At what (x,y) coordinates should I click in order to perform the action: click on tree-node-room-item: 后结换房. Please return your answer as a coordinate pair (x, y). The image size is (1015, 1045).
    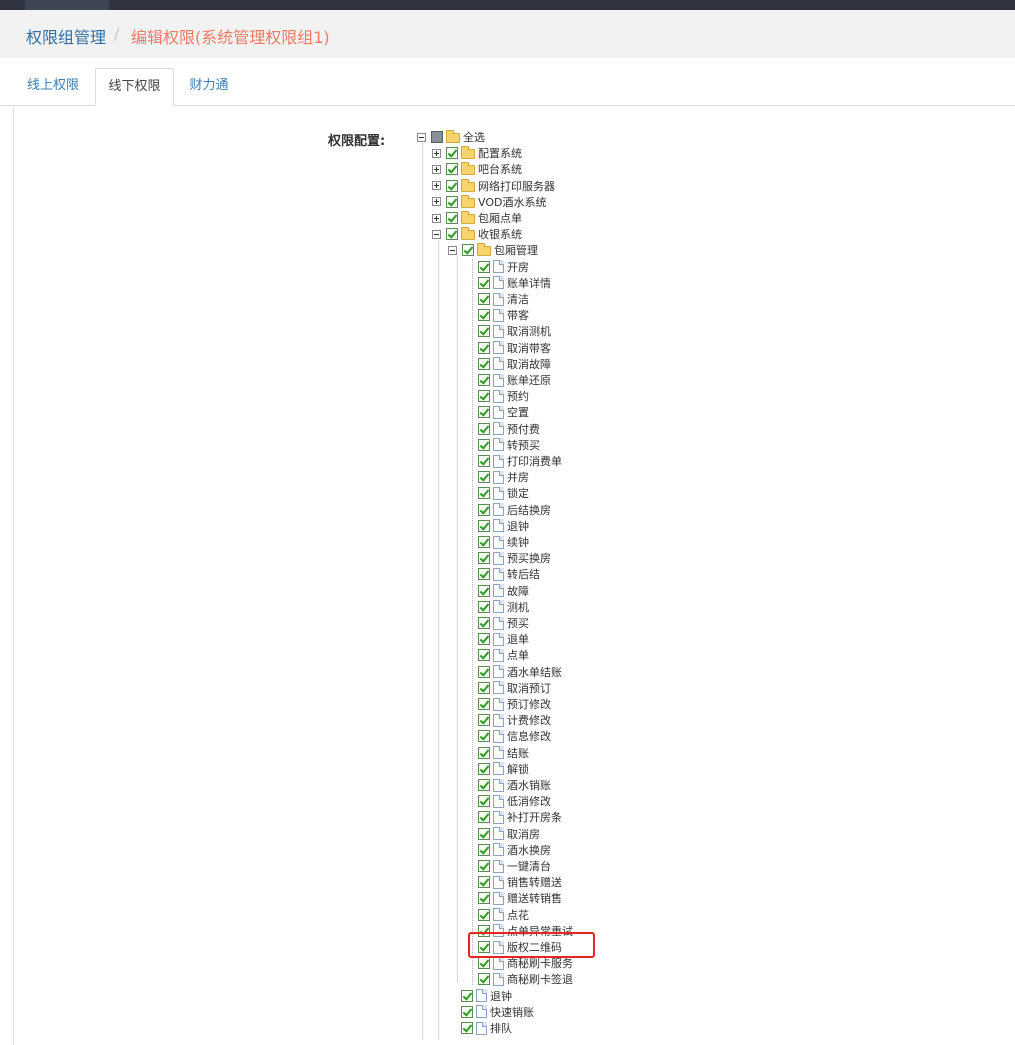
    Looking at the image, I should click on (514, 510).